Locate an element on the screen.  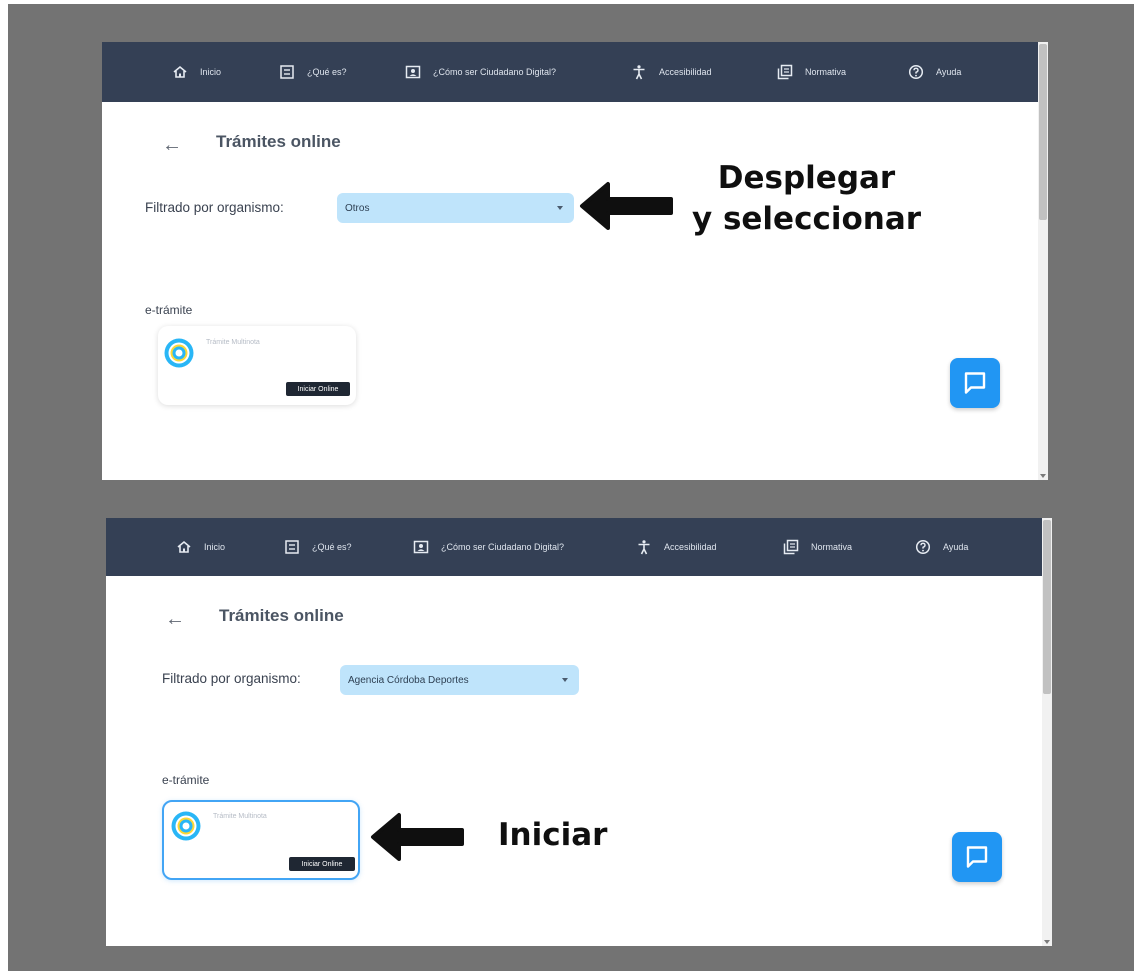
annotation-text-top: Desplegar y seleccionar is located at coordinates (806, 199).